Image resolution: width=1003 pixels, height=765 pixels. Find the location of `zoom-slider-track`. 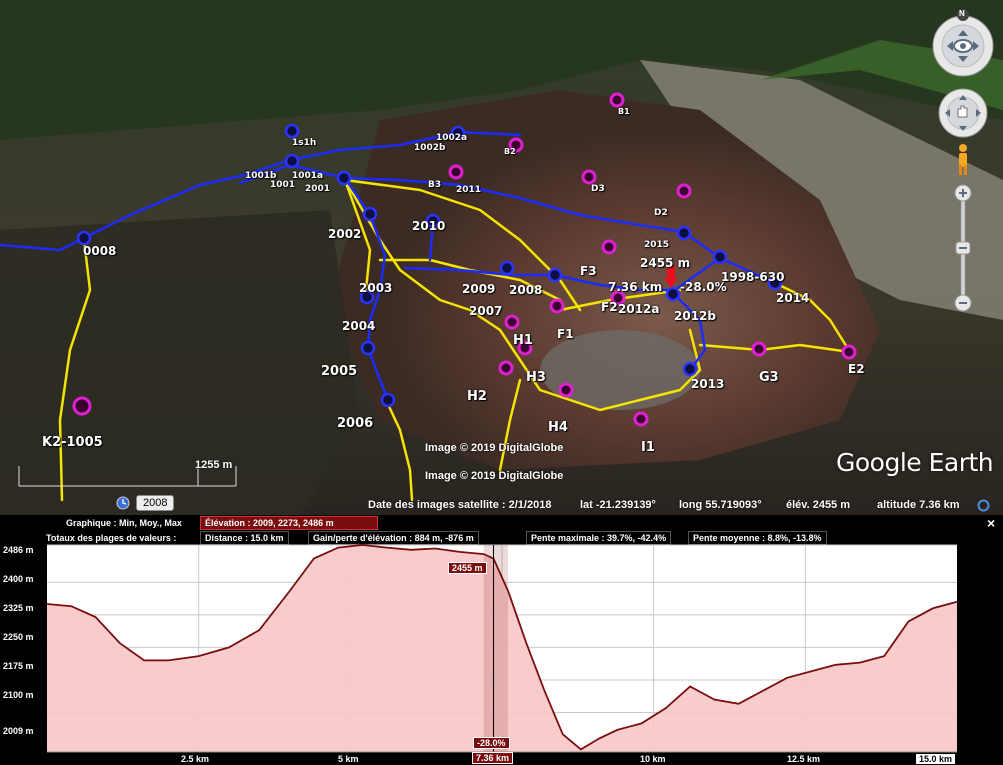

zoom-slider-track is located at coordinates (963, 248).